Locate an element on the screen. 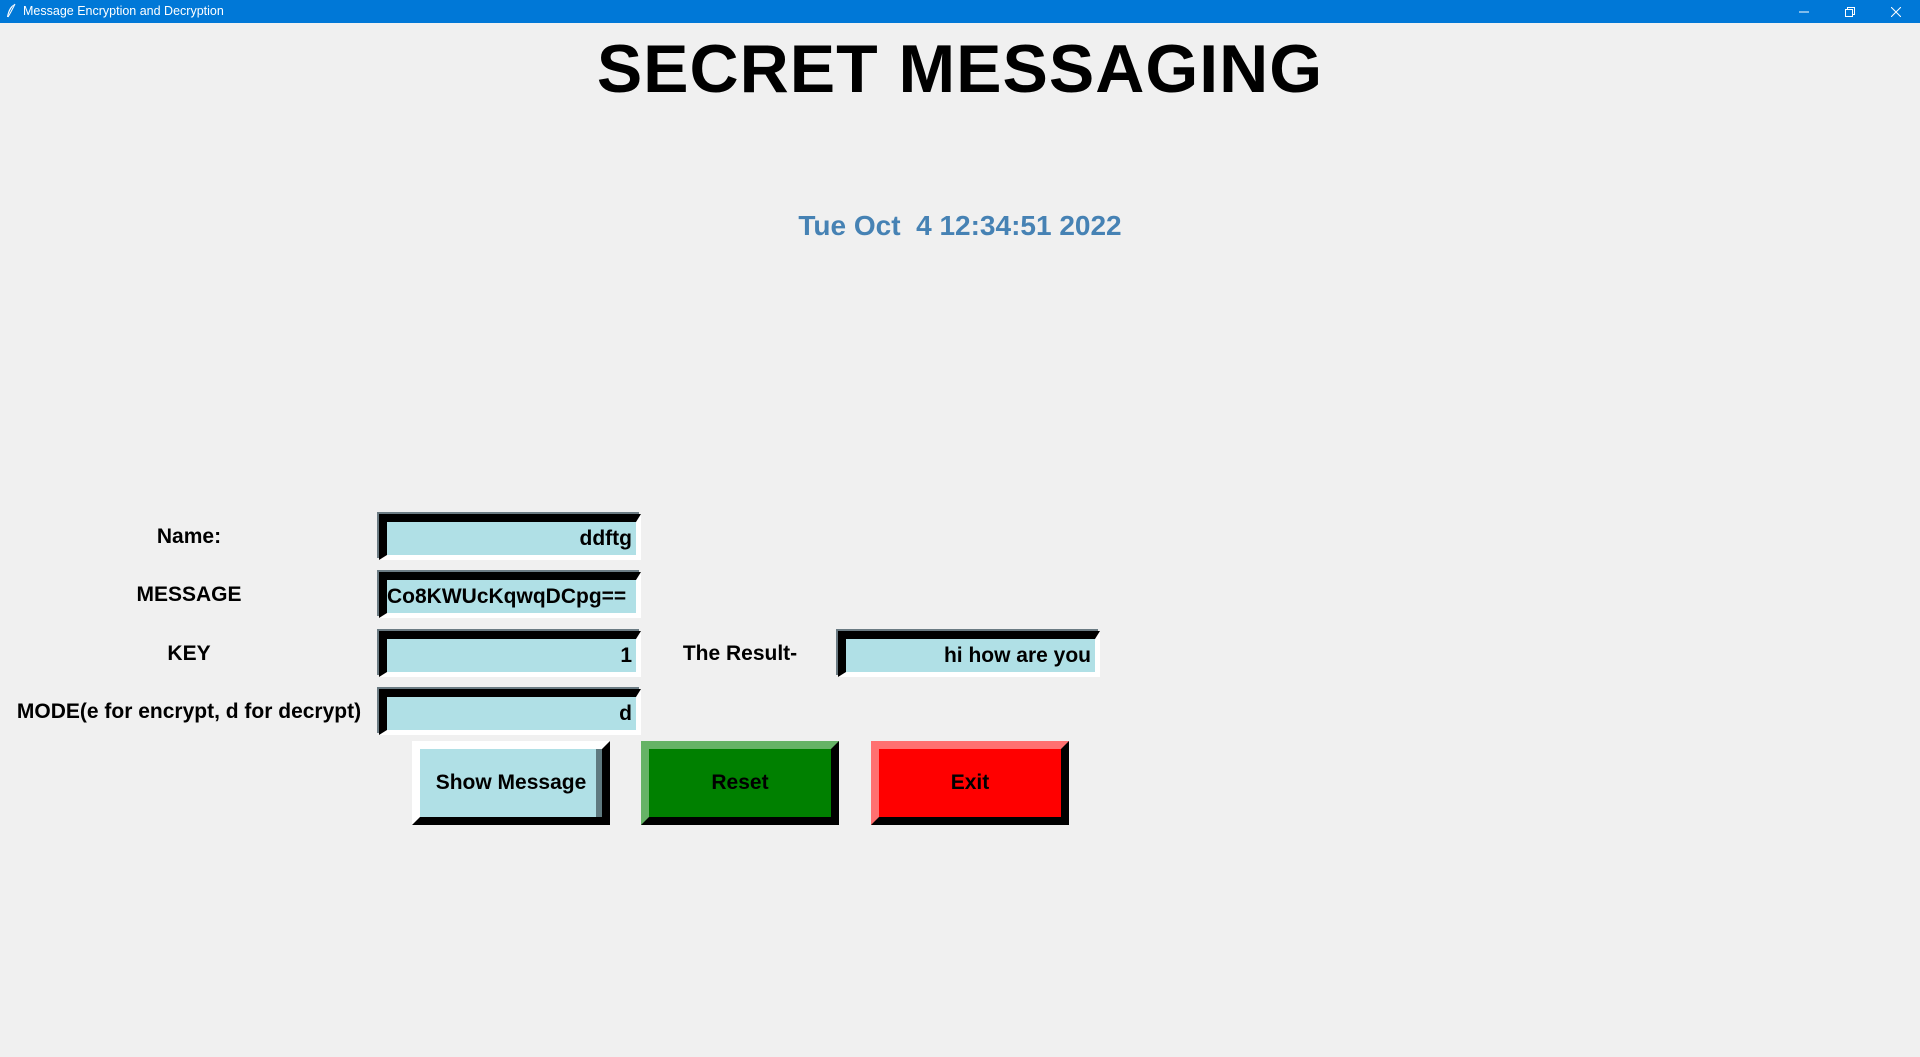 Image resolution: width=1920 pixels, height=1057 pixels. clock-label: Tue Oct 4 12:34:51 2022 is located at coordinates (960, 225).